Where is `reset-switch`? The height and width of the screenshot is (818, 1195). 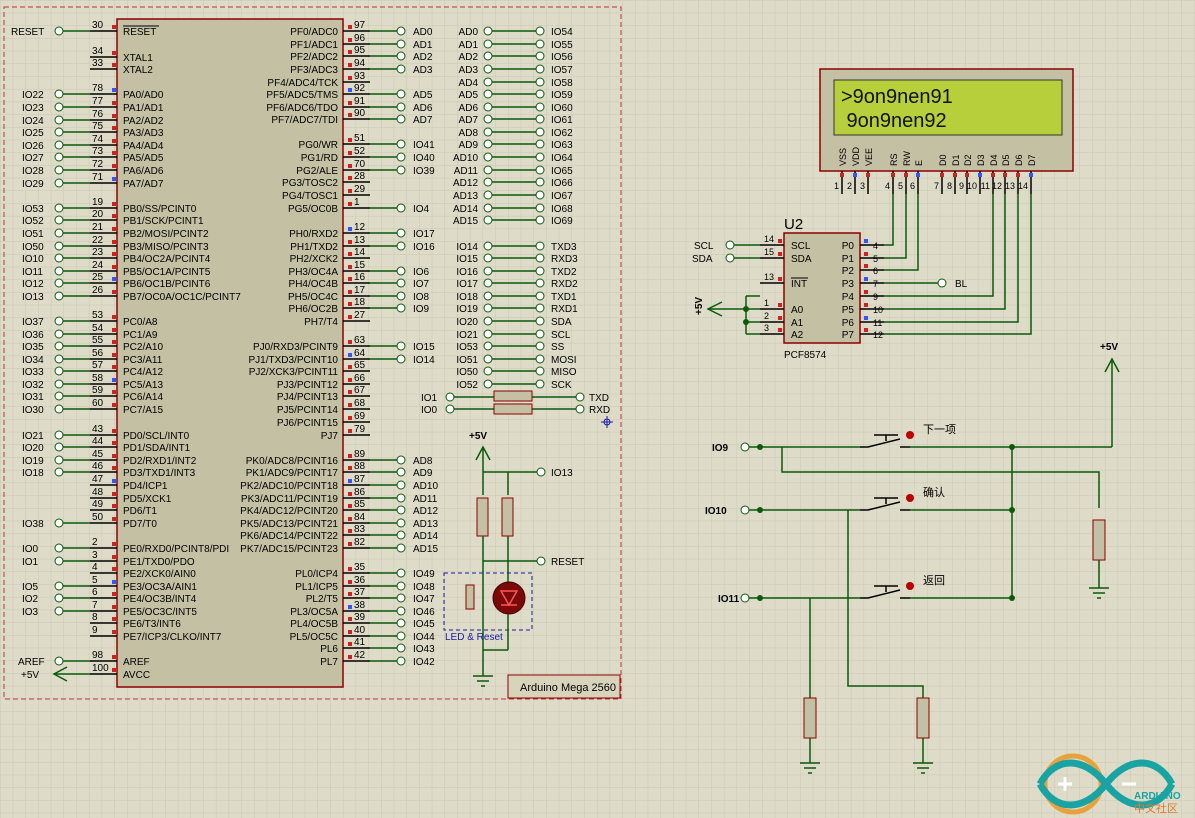
reset-switch is located at coordinates (470, 597).